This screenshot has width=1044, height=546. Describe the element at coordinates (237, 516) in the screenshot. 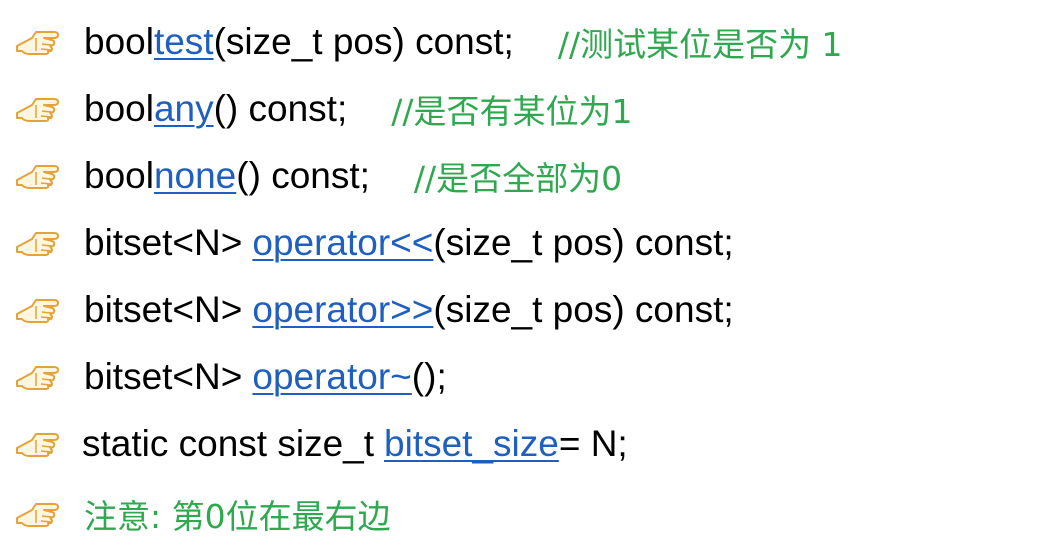

I see `note-text: 注意: 第0位在最右边` at that location.